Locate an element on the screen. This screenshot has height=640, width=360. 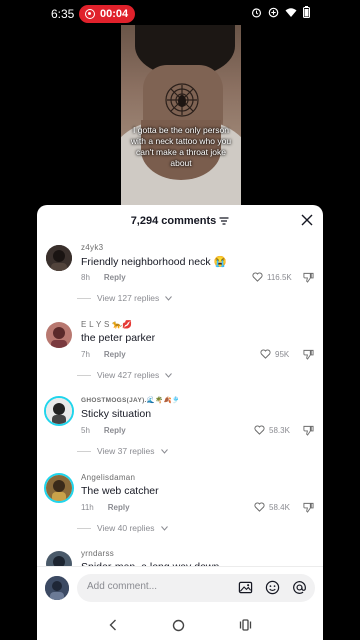
like-count: 58.3K is located at coordinates (279, 430).